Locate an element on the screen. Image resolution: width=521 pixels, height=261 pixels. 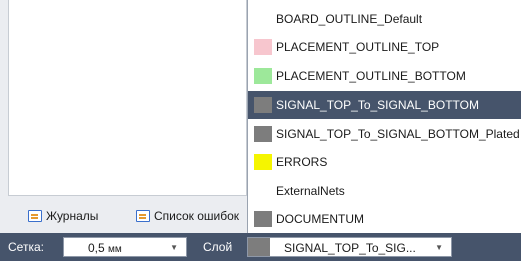
grid-size-number: 0,5 is located at coordinates (96, 248).